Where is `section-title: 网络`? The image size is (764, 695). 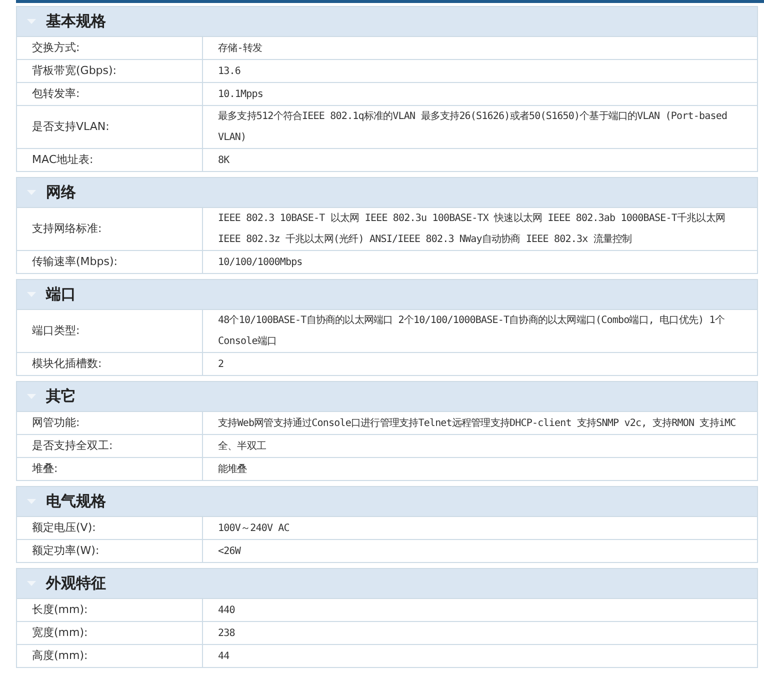
section-title: 网络 is located at coordinates (61, 193).